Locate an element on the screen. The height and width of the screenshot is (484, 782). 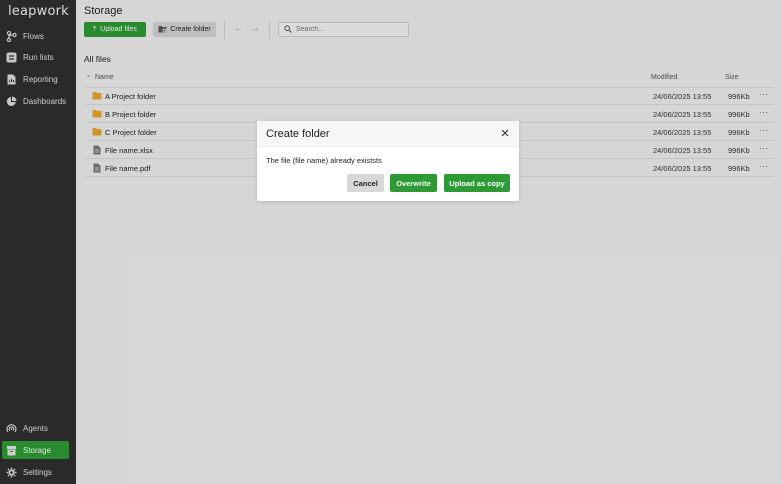
dialog-header: Create folder is located at coordinates (388, 134).